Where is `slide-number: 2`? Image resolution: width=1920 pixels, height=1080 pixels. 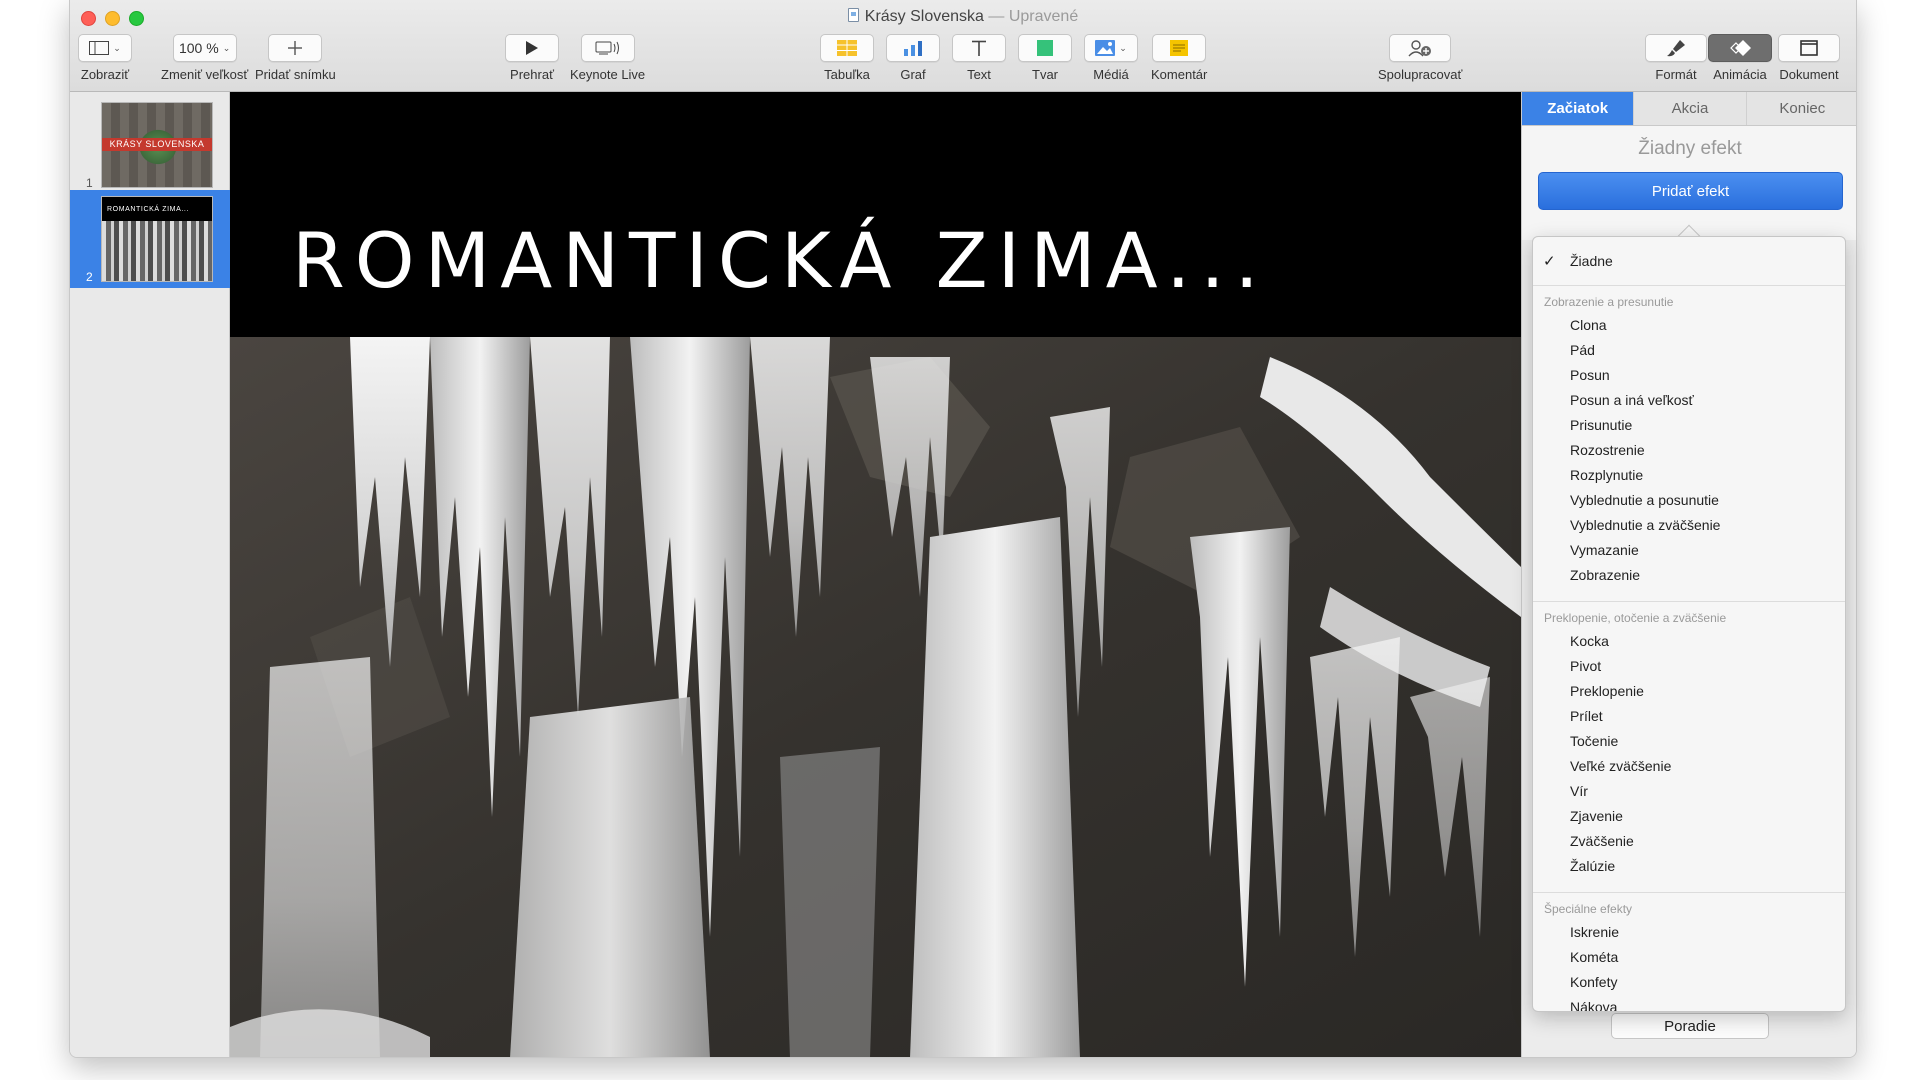
slide-number: 2 is located at coordinates (89, 277).